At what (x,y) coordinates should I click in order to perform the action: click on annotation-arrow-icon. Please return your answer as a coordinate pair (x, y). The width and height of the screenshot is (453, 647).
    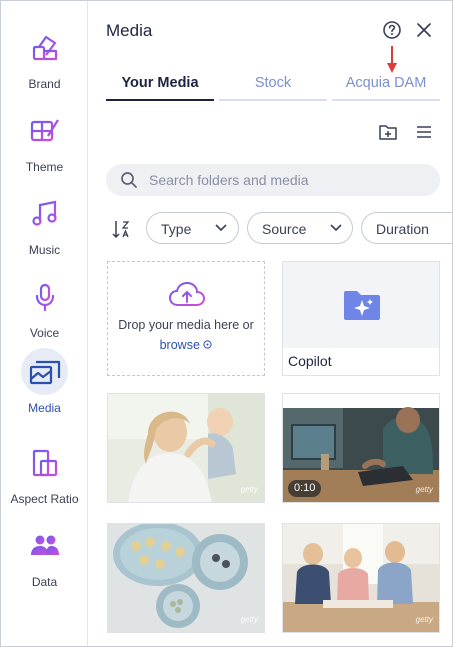
    Looking at the image, I should click on (392, 59).